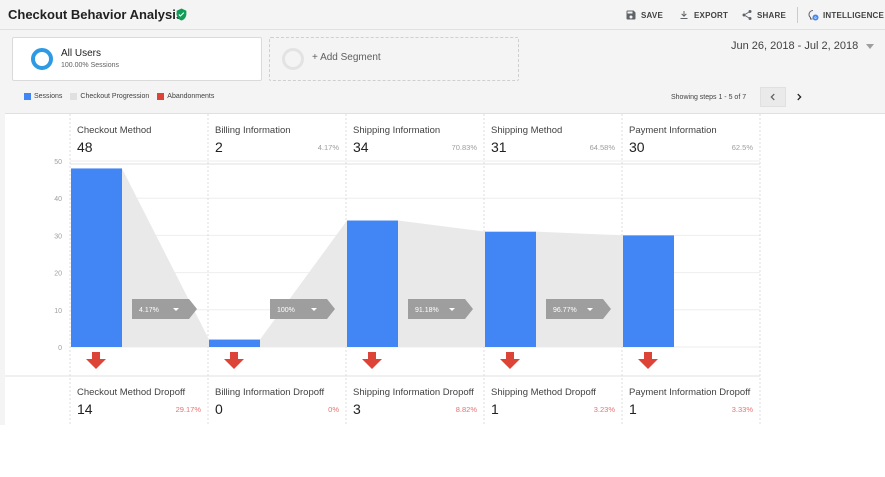  What do you see at coordinates (602, 147) in the screenshot?
I see `step-percentage: 64.58%` at bounding box center [602, 147].